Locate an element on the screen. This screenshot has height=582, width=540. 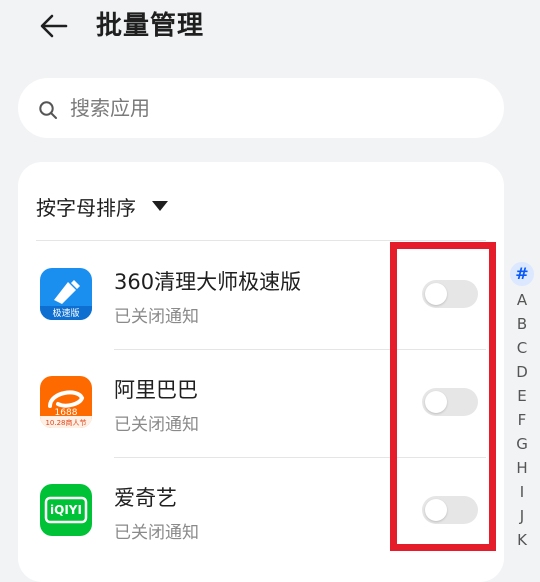
page-title: 批量管理 is located at coordinates (150, 26).